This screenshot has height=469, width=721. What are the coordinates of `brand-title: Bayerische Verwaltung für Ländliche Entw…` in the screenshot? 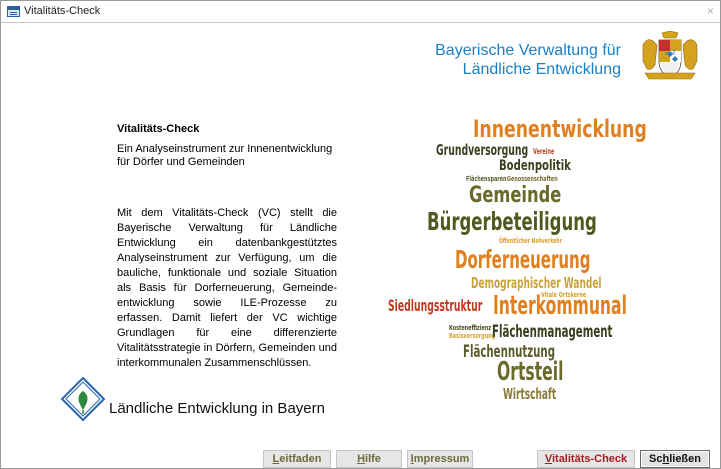 It's located at (516, 60).